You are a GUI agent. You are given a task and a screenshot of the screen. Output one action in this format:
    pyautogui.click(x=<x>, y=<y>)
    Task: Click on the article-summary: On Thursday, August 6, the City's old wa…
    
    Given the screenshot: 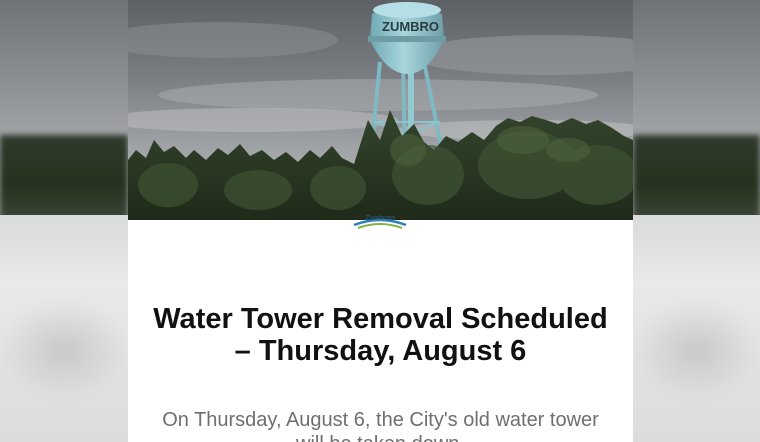 What is the action you would take?
    pyautogui.click(x=380, y=425)
    